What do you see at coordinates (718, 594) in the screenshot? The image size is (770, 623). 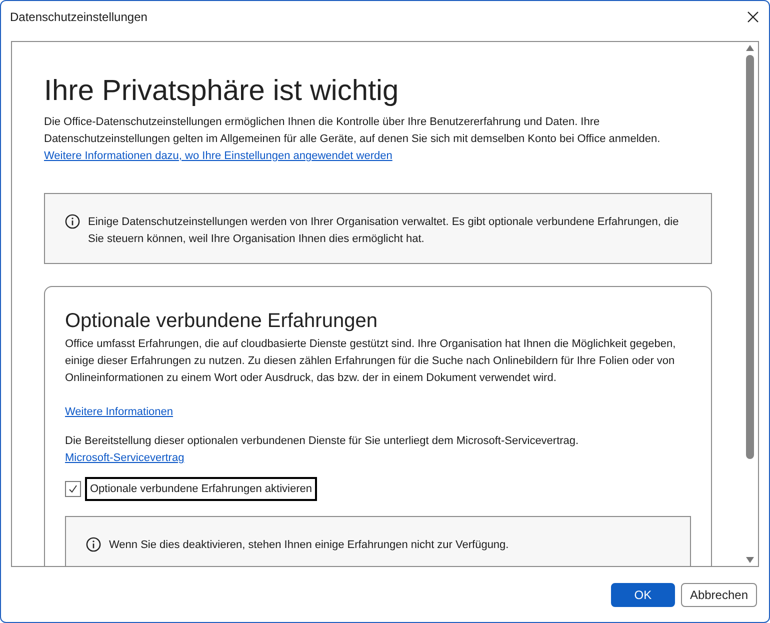 I see `cancel-button: Abbrechen` at bounding box center [718, 594].